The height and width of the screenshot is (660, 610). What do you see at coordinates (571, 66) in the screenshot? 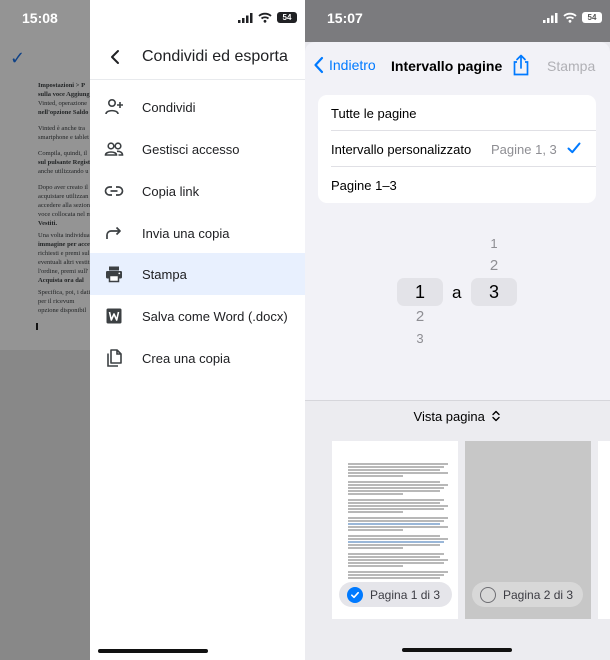
I see `print-button: Stampa` at bounding box center [571, 66].